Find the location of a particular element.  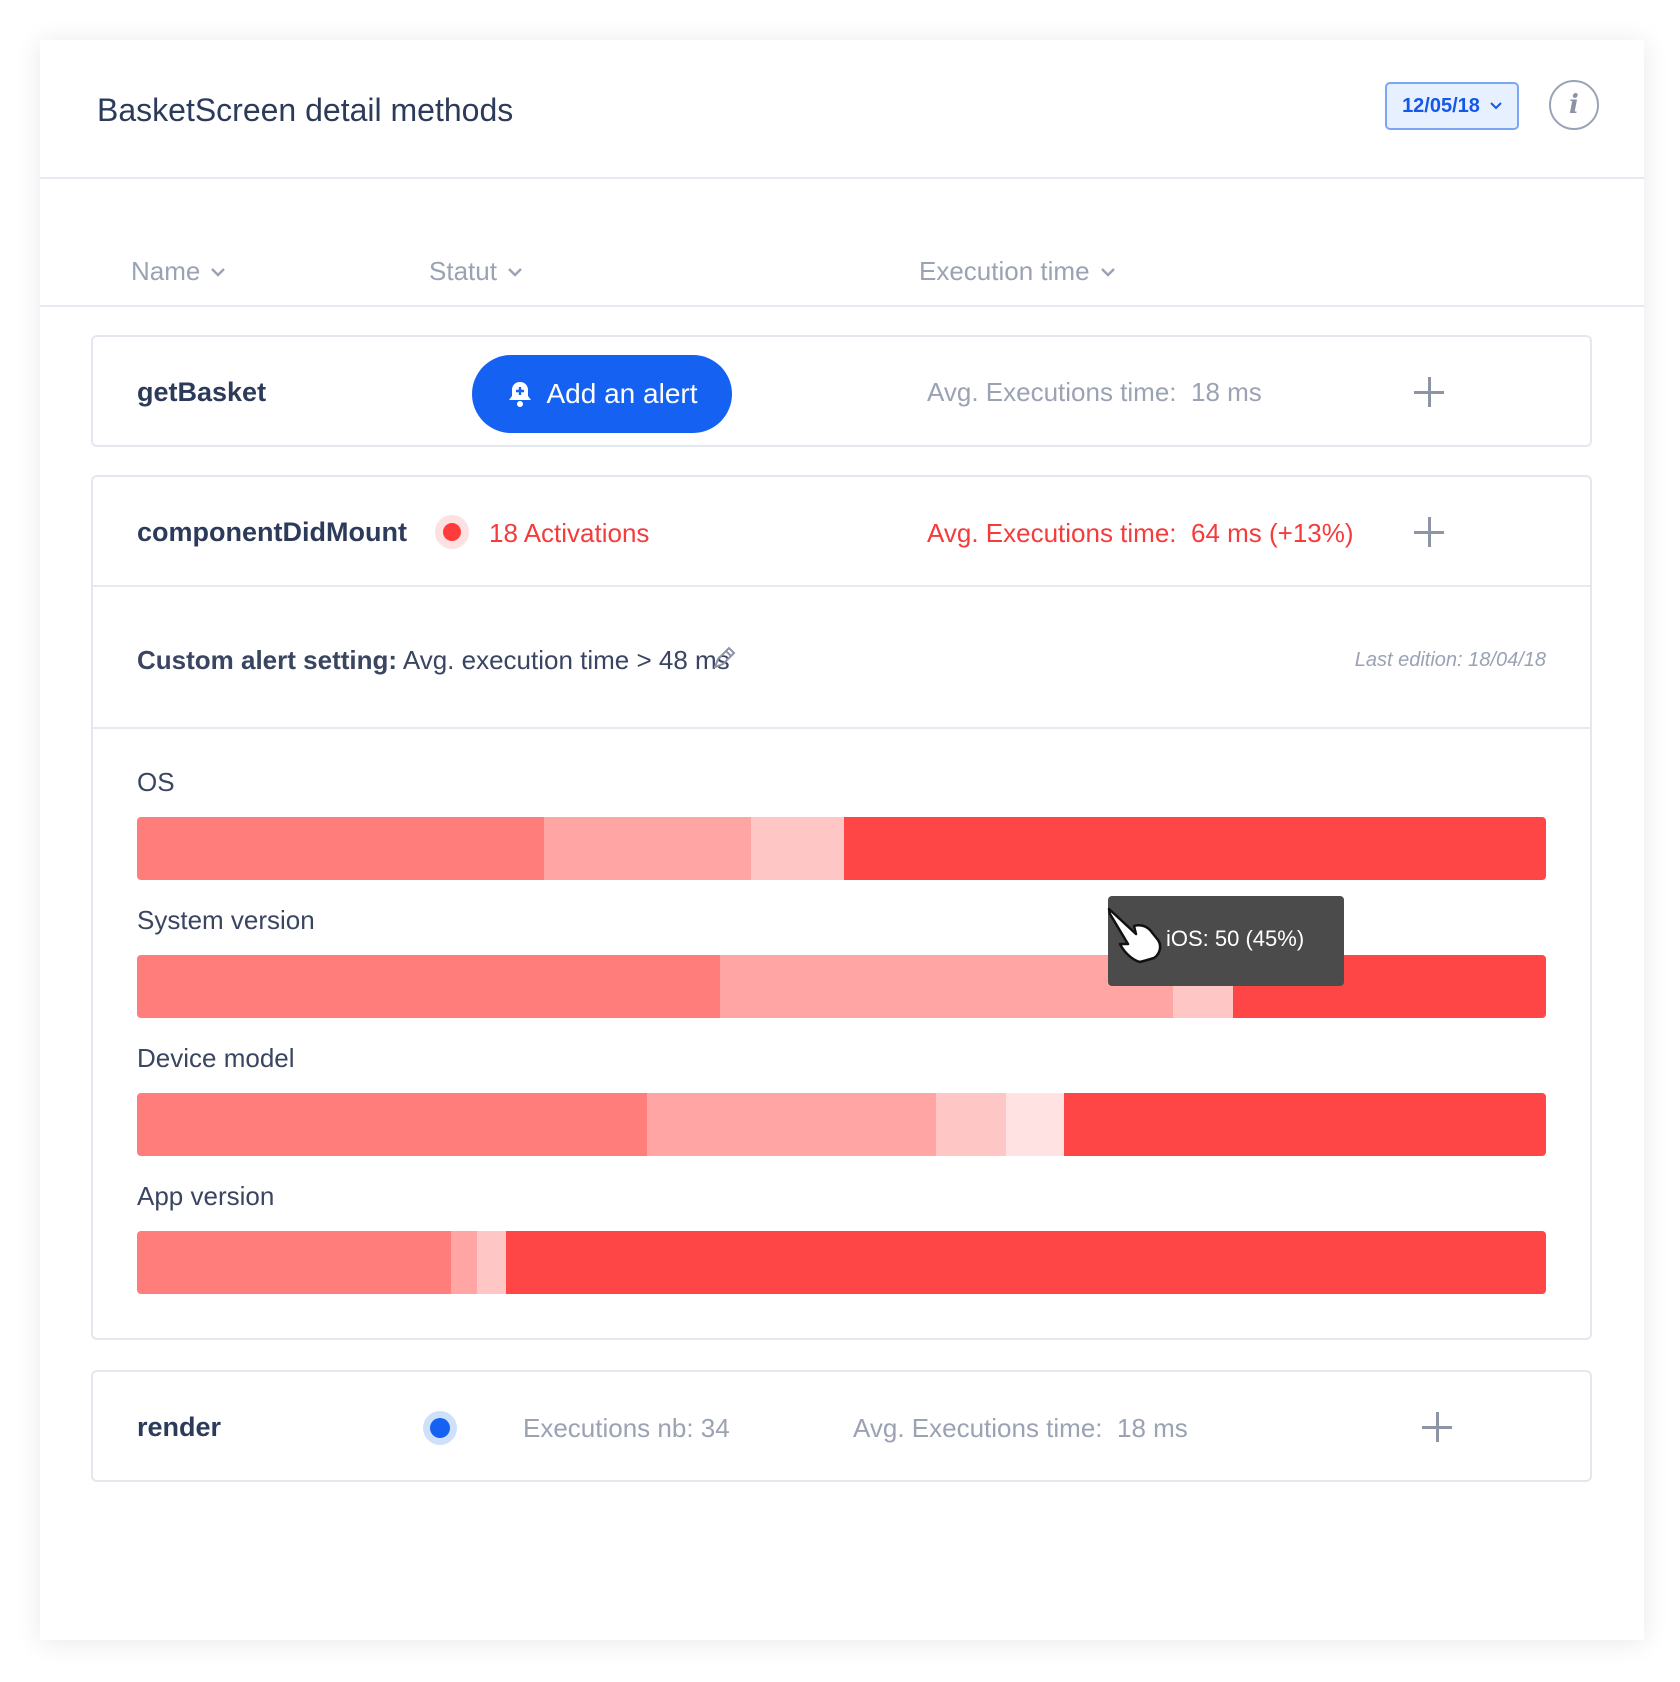

last-edition: Last edition: 18/04/18 is located at coordinates (1450, 660).